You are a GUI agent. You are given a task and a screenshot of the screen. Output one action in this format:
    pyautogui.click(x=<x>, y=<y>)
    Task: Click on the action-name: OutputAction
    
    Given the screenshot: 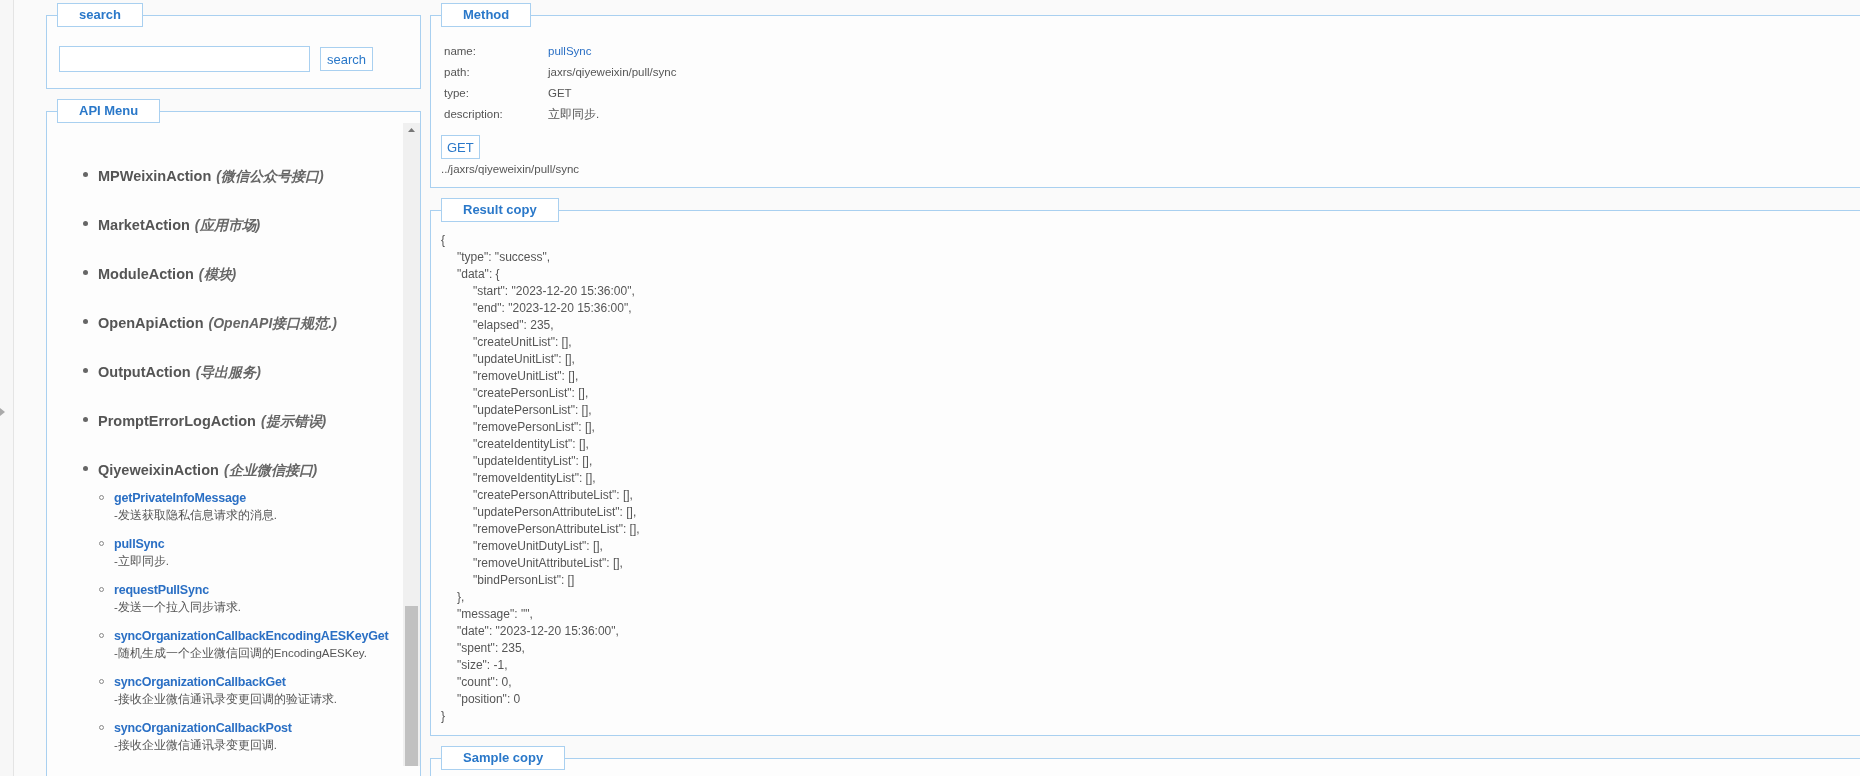 What is the action you would take?
    pyautogui.click(x=144, y=372)
    